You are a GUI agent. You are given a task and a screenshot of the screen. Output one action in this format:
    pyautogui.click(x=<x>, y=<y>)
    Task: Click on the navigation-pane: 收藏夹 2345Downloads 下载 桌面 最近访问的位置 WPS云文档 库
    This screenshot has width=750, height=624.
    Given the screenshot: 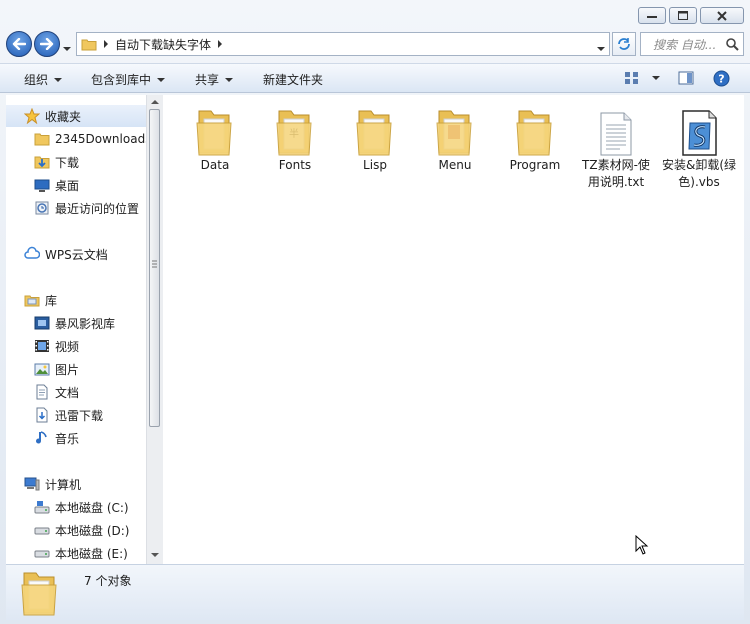 What is the action you would take?
    pyautogui.click(x=76, y=329)
    